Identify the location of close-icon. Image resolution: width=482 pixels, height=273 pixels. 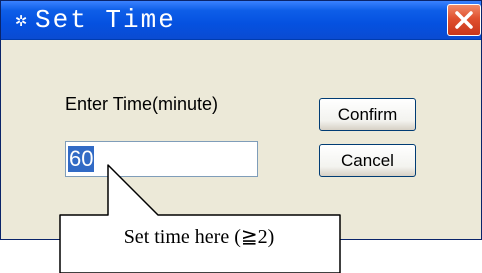
(464, 20).